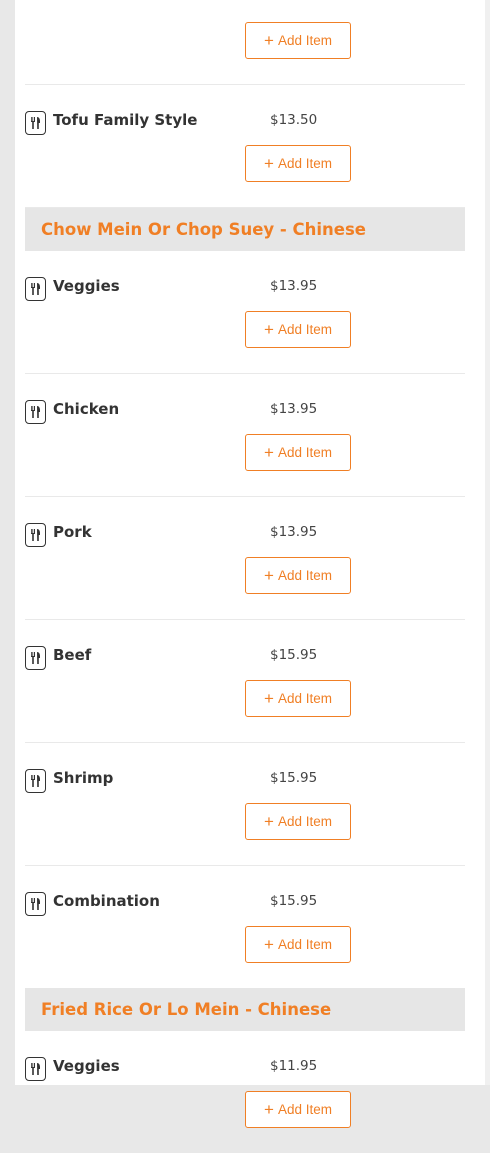 The width and height of the screenshot is (490, 1153). I want to click on menu-item: Shrimp $15.95 + Add Item, so click(245, 804).